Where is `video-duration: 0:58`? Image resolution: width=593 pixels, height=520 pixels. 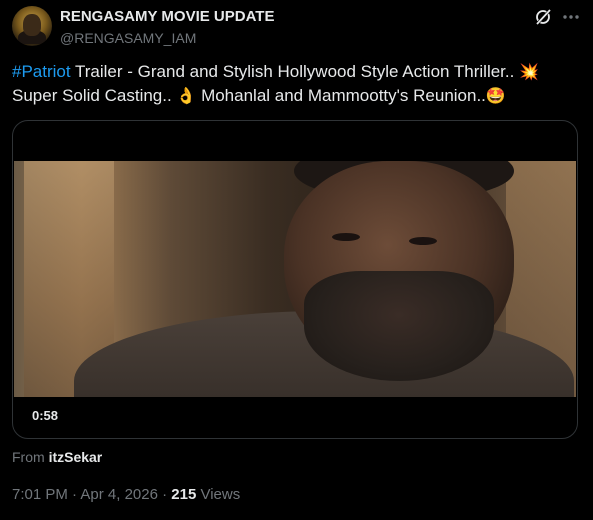 video-duration: 0:58 is located at coordinates (45, 415).